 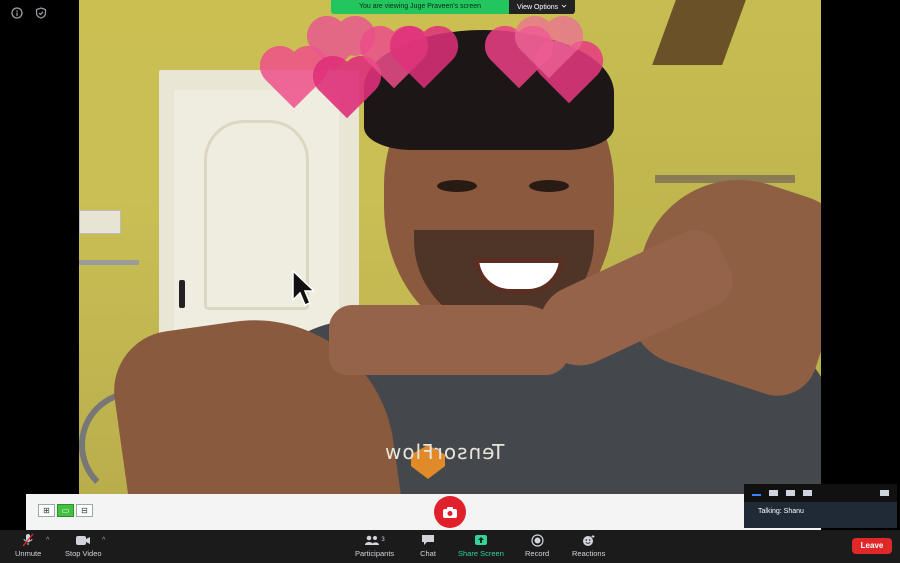 What do you see at coordinates (820, 506) in the screenshot?
I see `talking-panel: Talking: Shanu` at bounding box center [820, 506].